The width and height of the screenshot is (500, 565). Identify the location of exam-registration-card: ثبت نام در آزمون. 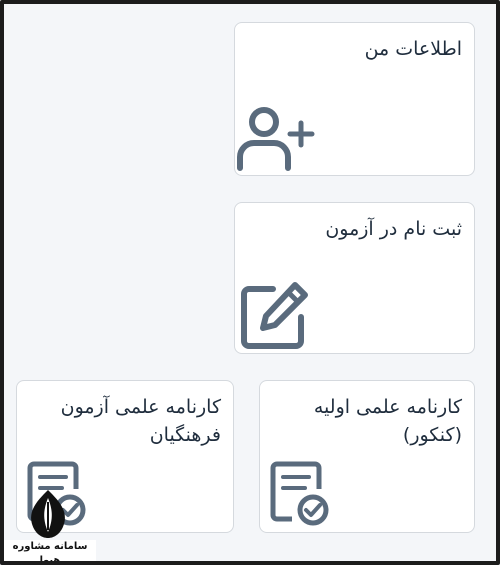
(354, 278).